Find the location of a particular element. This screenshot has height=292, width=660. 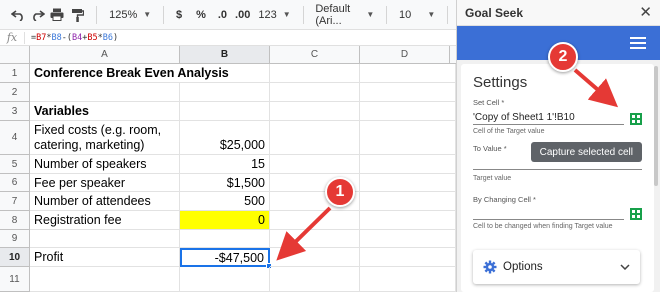

row-header-4: 4 is located at coordinates (15, 138).